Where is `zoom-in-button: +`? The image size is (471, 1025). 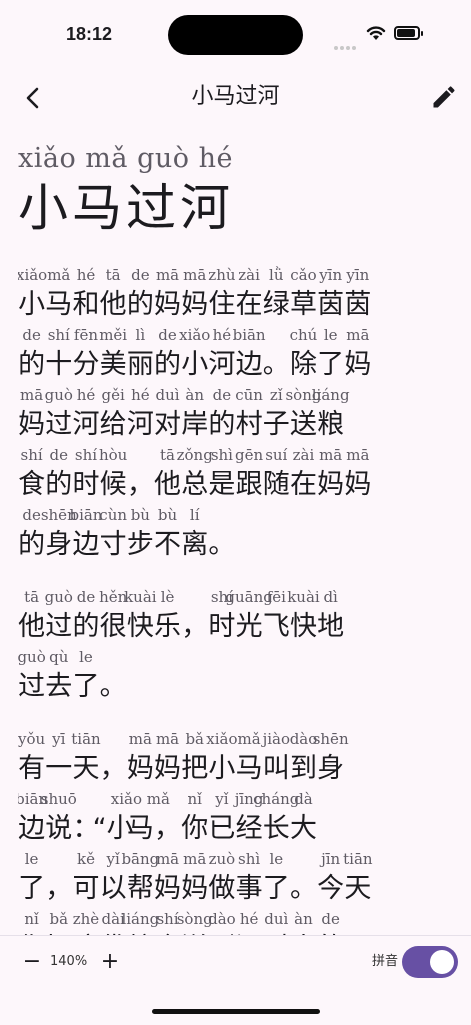 zoom-in-button: + is located at coordinates (110, 962).